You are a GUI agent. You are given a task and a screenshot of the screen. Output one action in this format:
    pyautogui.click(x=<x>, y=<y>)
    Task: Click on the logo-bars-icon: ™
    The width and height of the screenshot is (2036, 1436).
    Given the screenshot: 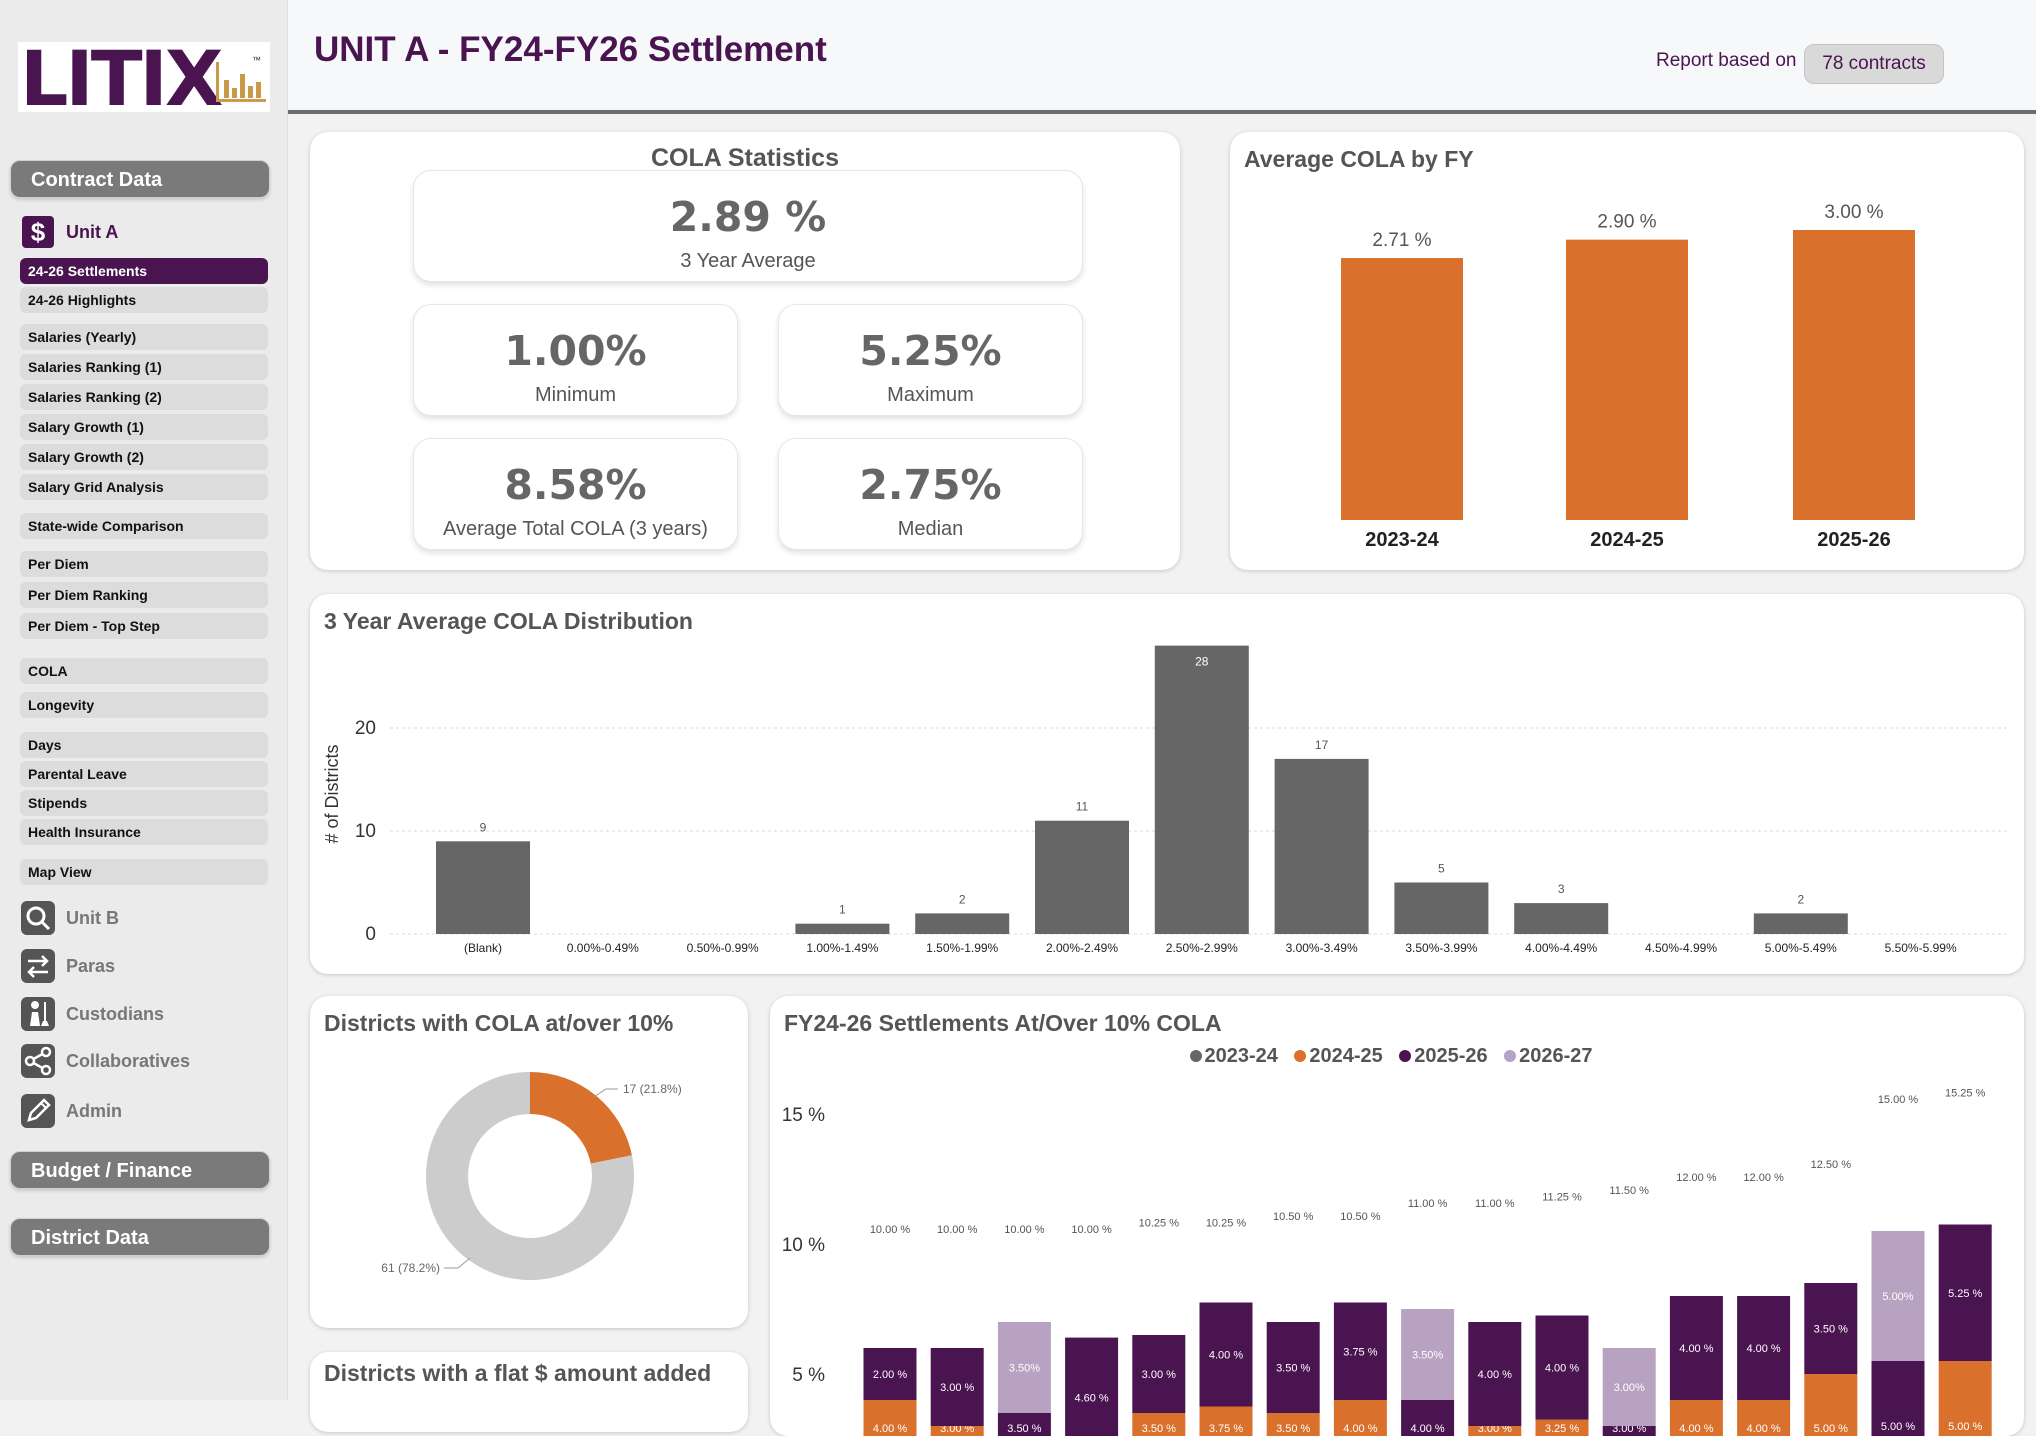 What is the action you would take?
    pyautogui.click(x=242, y=80)
    